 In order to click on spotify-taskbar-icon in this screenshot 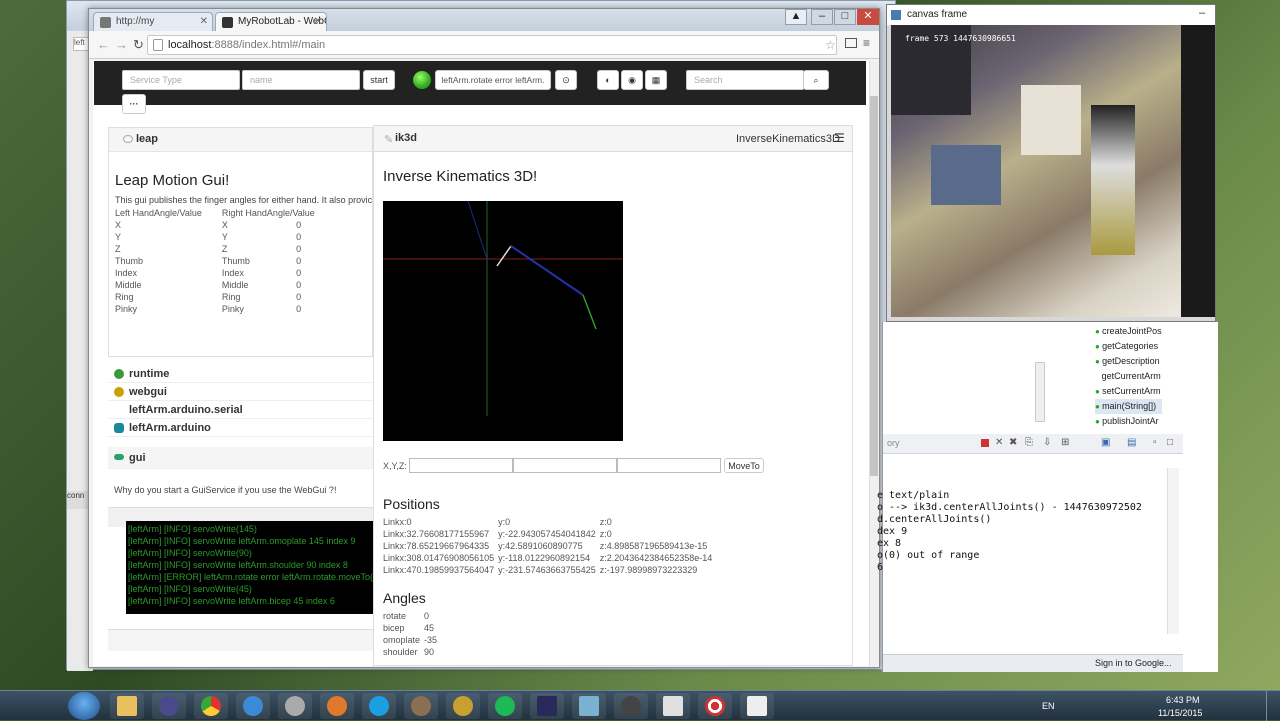, I will do `click(505, 706)`.